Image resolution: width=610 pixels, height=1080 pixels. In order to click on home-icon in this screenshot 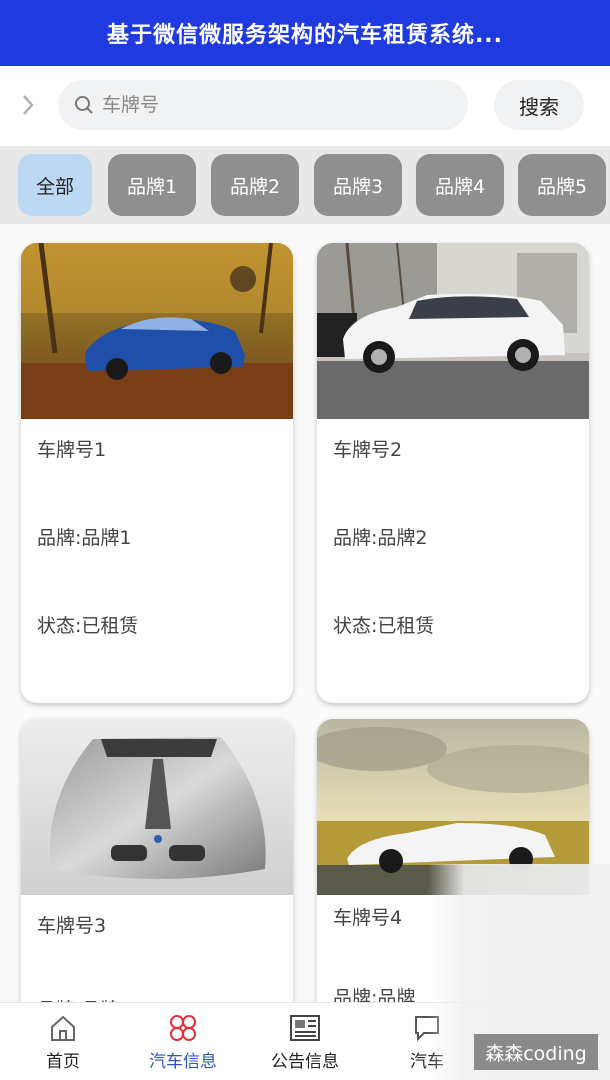, I will do `click(63, 1028)`.